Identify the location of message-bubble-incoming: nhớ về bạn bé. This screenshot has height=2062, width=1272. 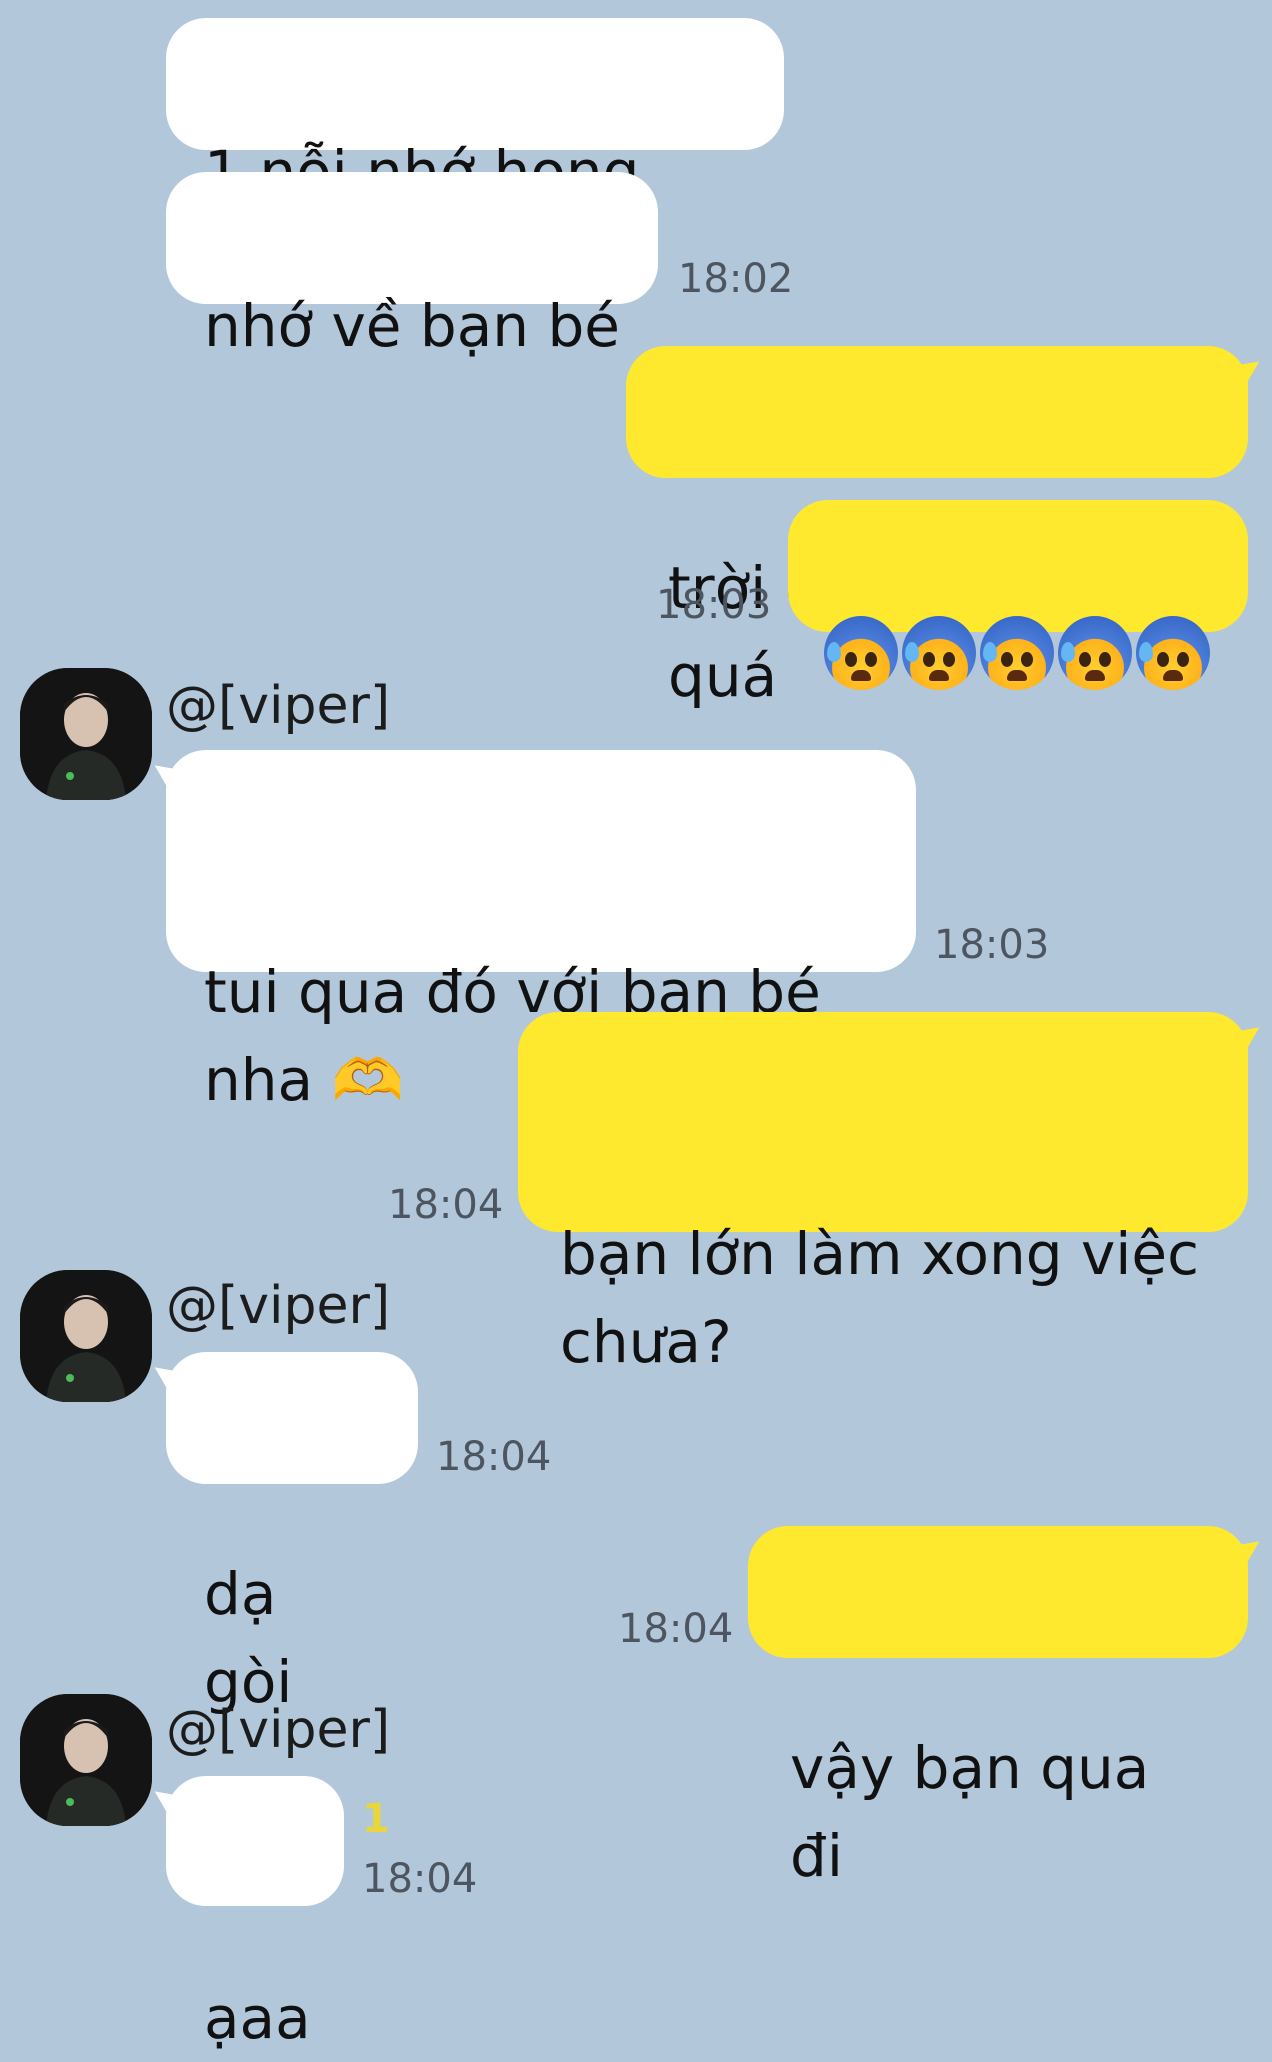
(412, 266).